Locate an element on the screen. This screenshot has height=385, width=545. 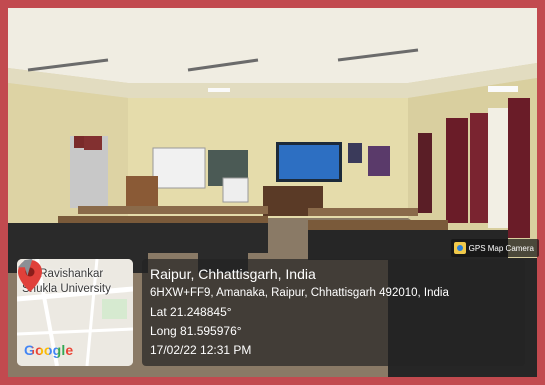
gps-map-camera-icon is located at coordinates (459, 248).